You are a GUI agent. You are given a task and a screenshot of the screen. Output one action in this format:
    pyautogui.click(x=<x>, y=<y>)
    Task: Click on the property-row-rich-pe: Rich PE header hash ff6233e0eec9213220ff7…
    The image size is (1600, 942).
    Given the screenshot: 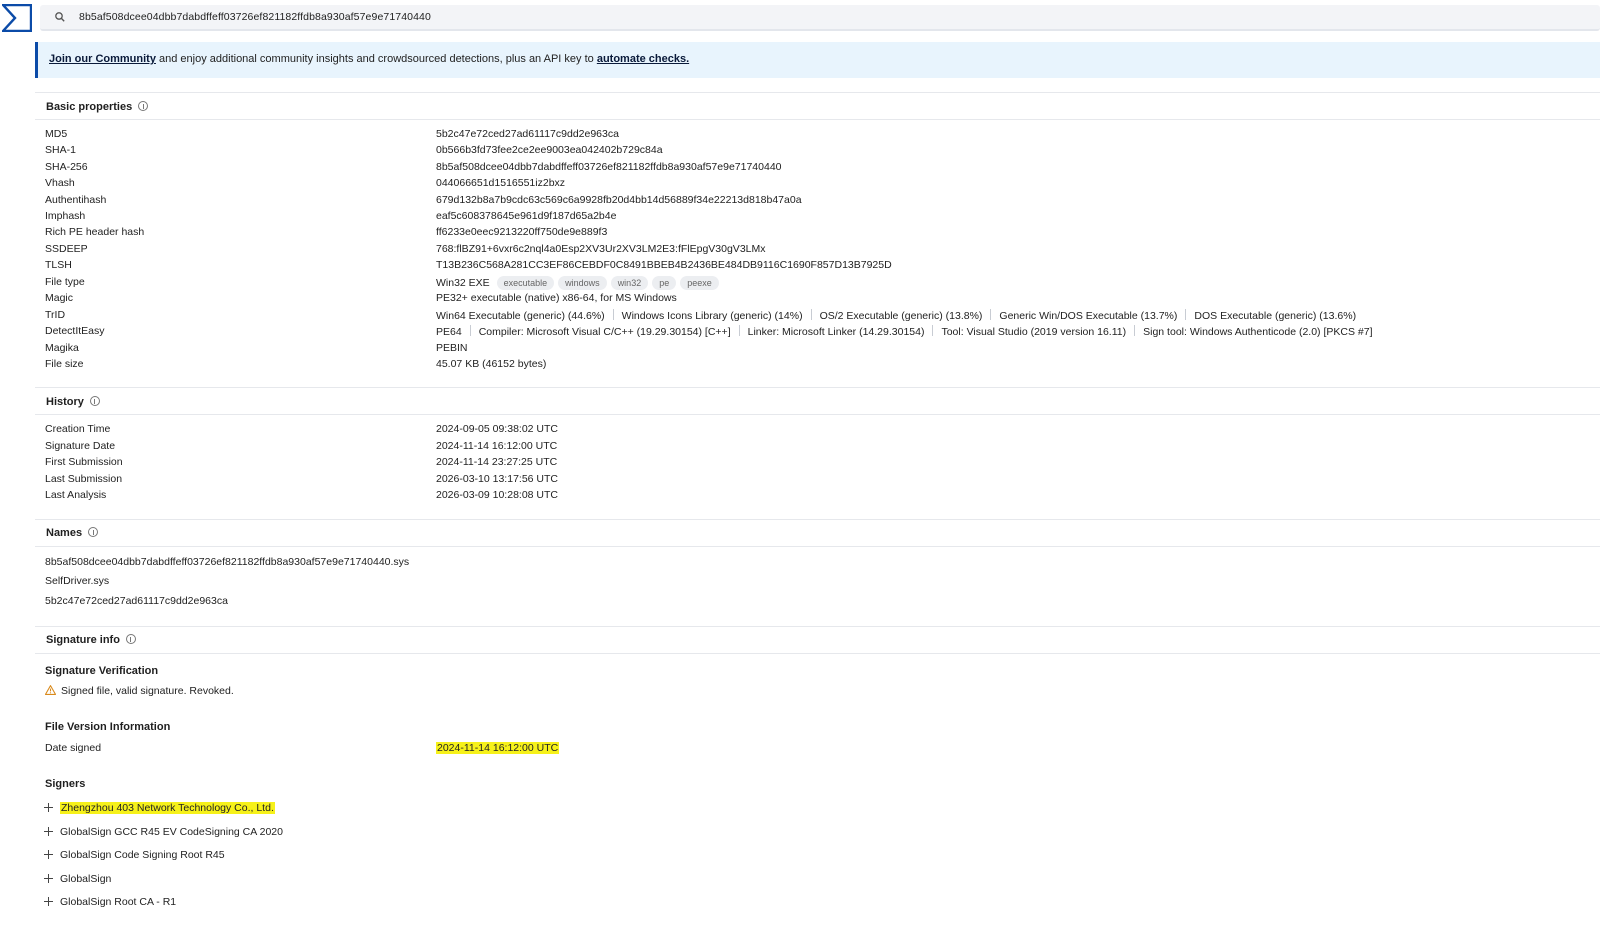 What is the action you would take?
    pyautogui.click(x=820, y=234)
    